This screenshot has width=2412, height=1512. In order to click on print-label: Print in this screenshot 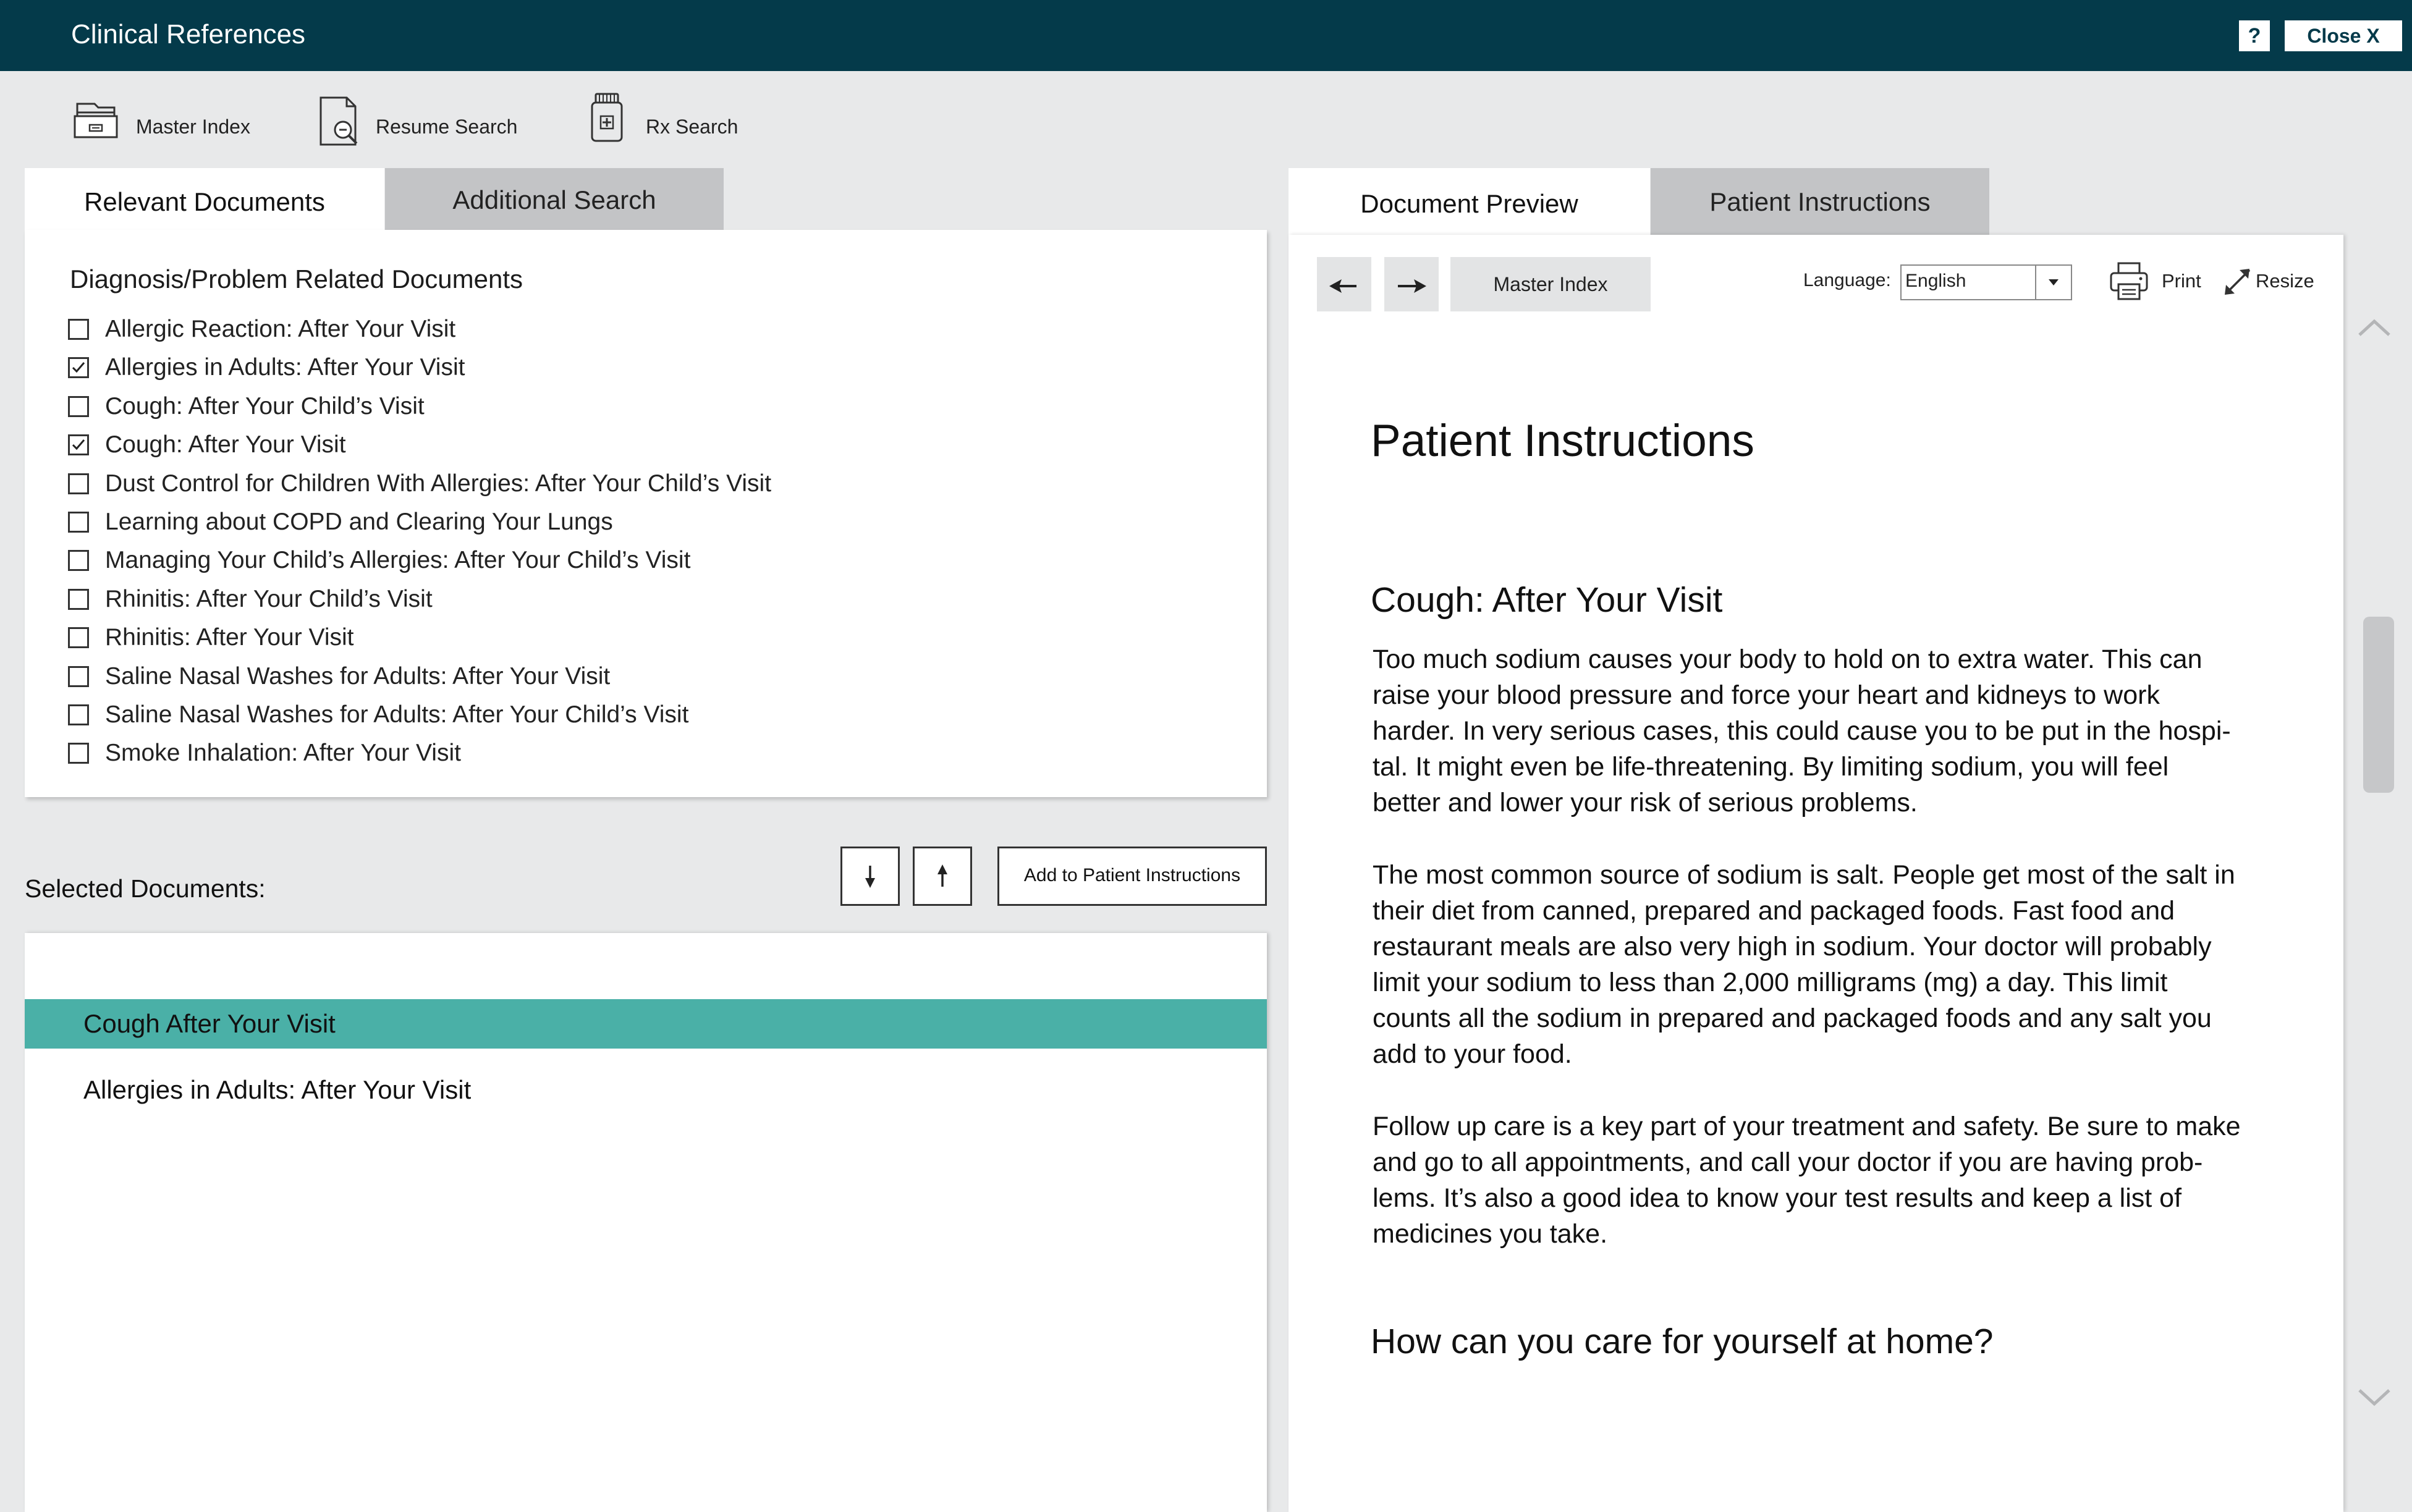, I will do `click(2181, 281)`.